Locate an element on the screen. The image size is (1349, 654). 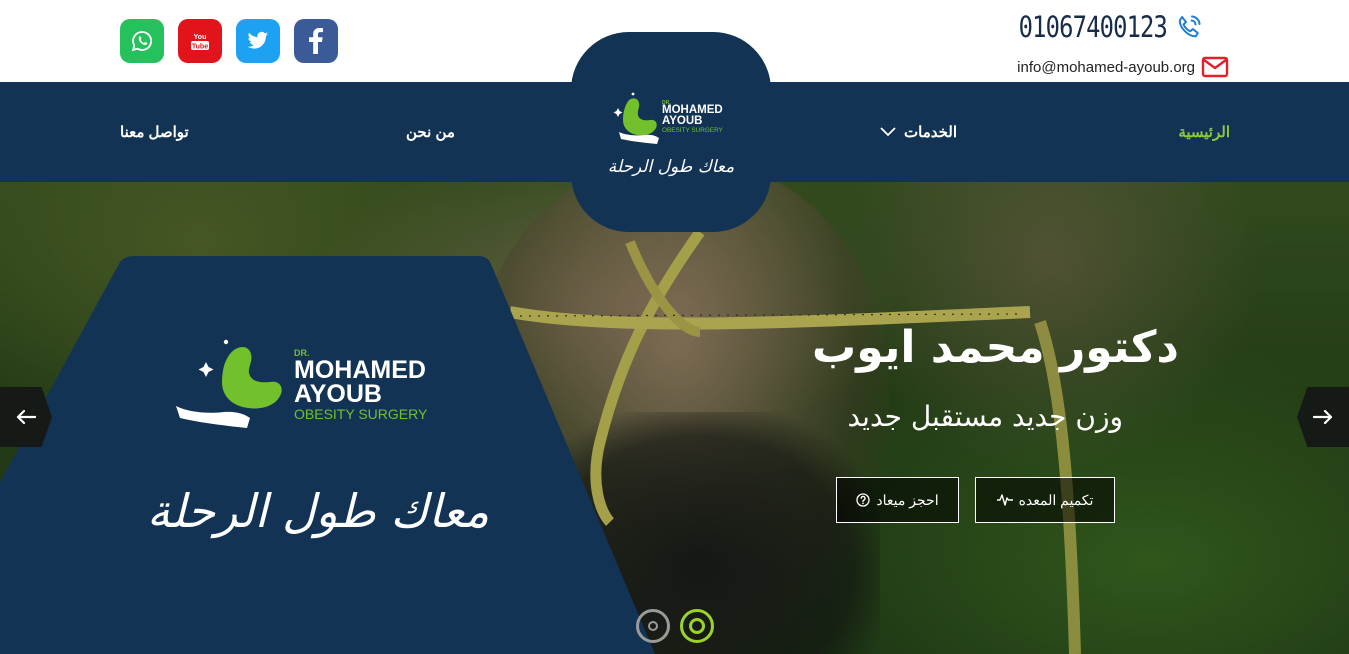
whatsapp-icon is located at coordinates (142, 41).